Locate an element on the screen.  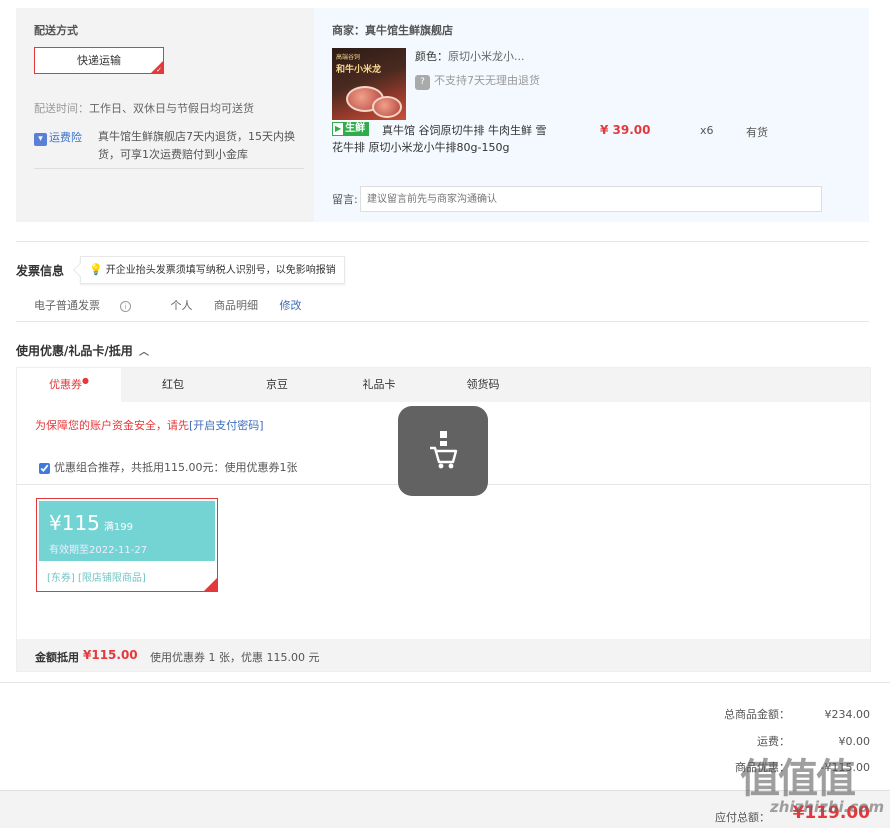
product-image-text: 高端谷饲 is located at coordinates (348, 57).